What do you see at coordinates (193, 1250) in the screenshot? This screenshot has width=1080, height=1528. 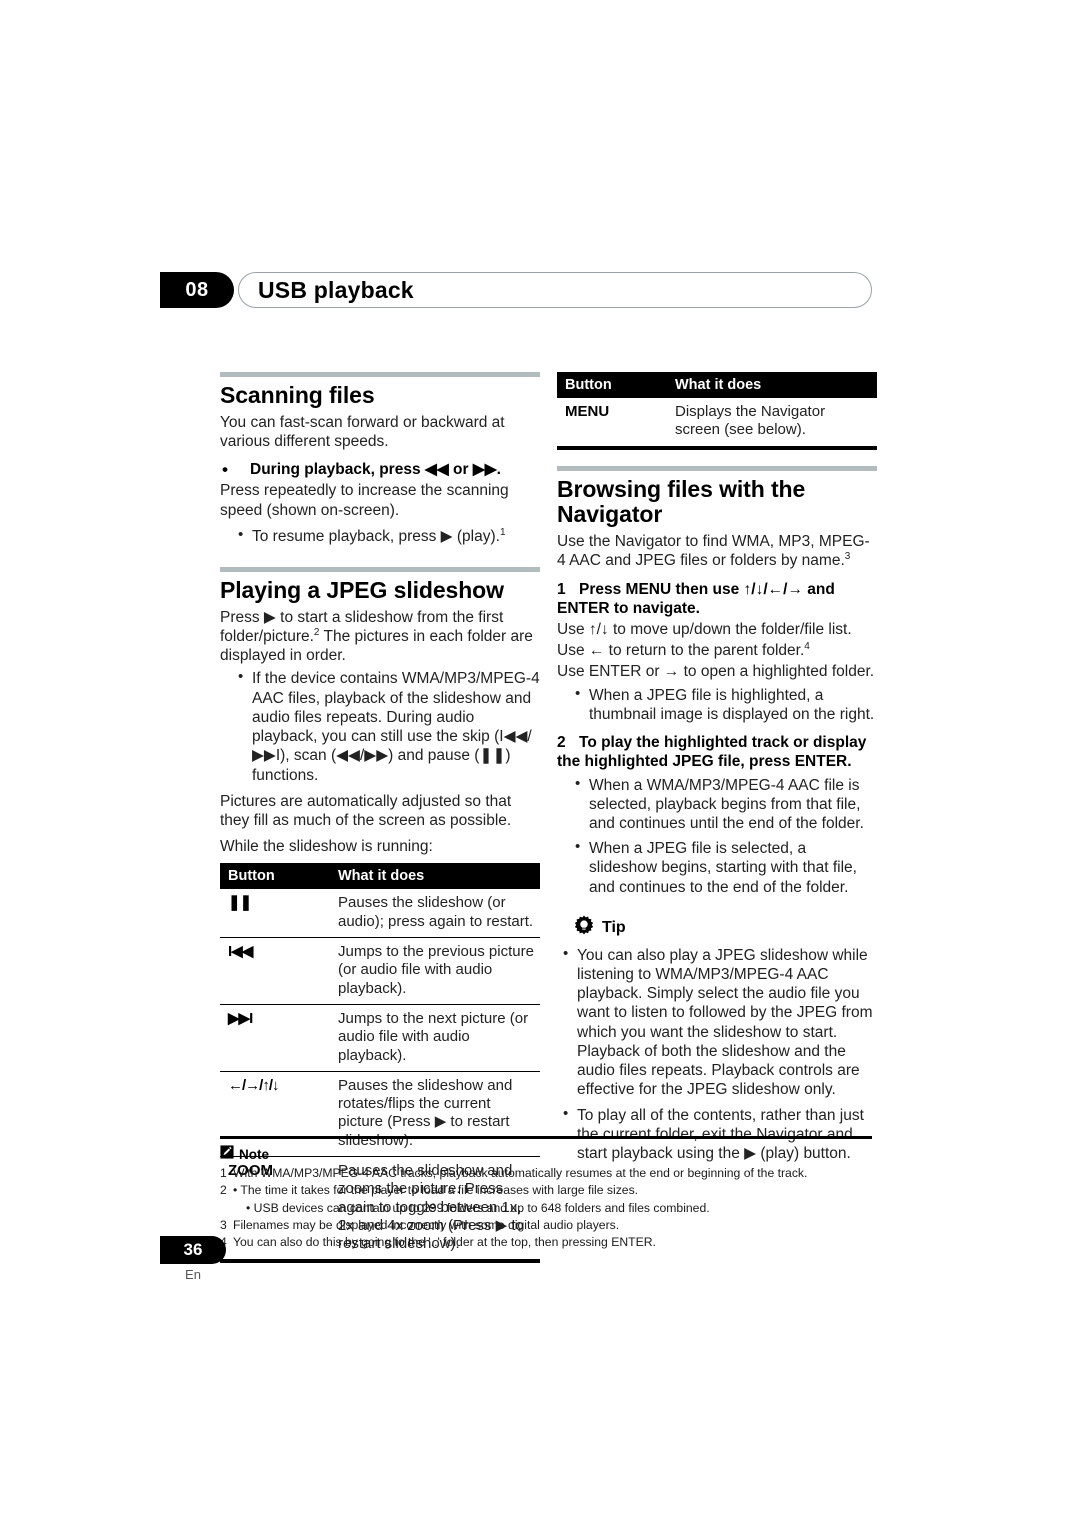 I see `page-number-badge: 36` at bounding box center [193, 1250].